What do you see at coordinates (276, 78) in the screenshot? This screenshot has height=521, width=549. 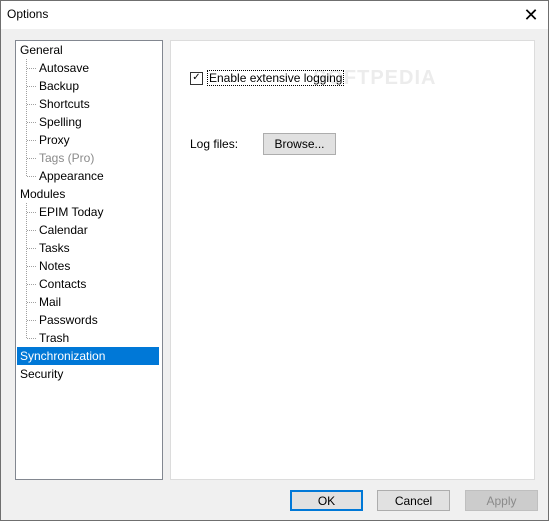 I see `extensive-logging-label: Enable extensive logging` at bounding box center [276, 78].